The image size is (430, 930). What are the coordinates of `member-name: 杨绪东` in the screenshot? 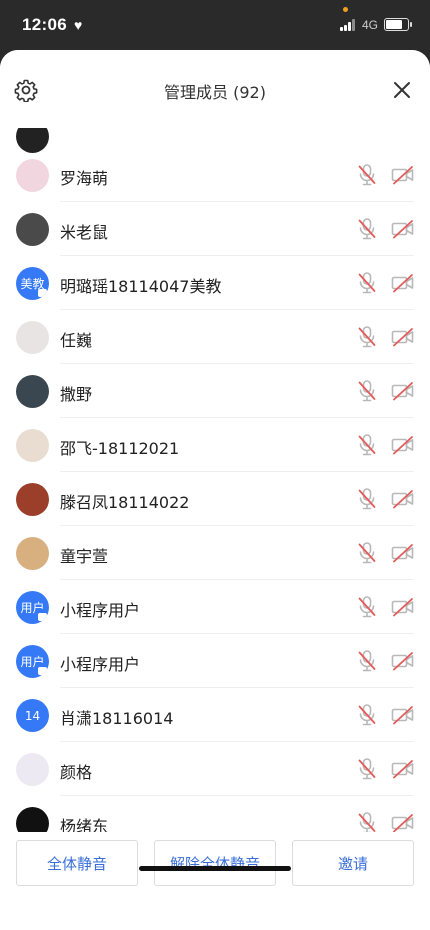 It's located at (84, 824).